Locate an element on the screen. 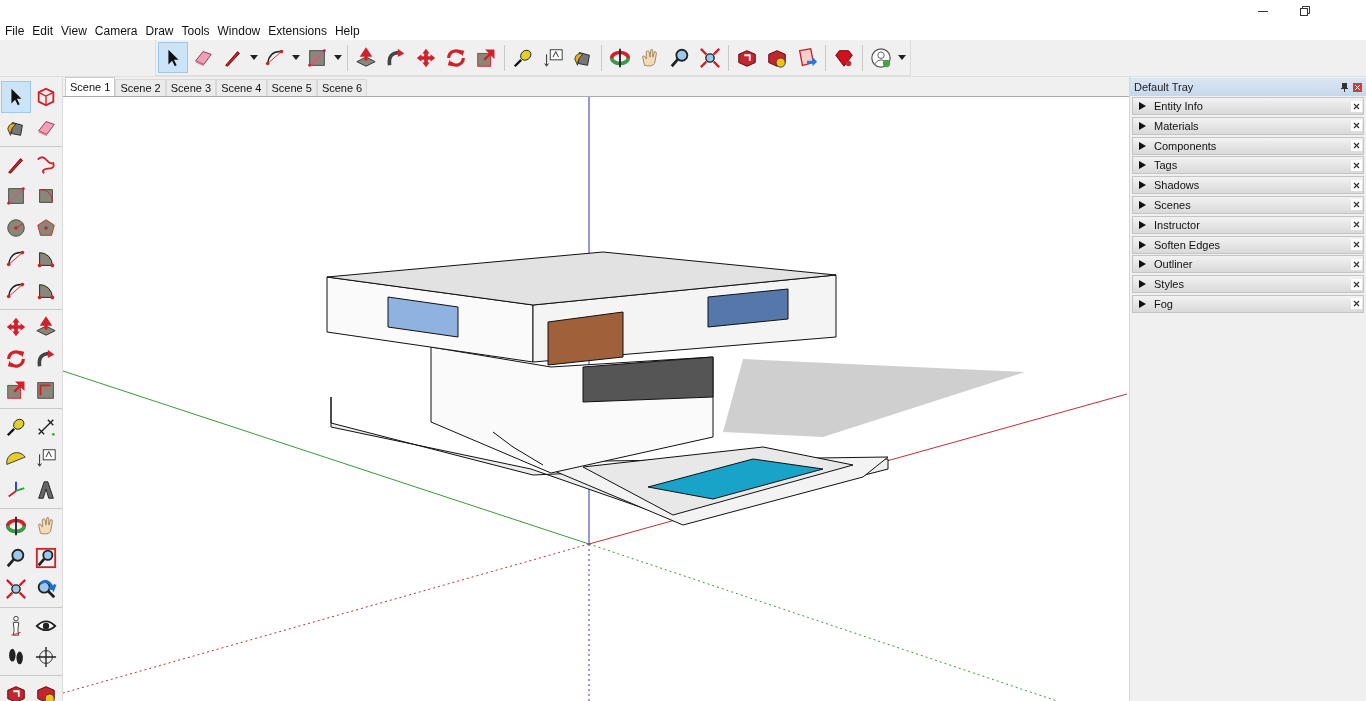  panel-title: Soften Edges is located at coordinates (1188, 244).